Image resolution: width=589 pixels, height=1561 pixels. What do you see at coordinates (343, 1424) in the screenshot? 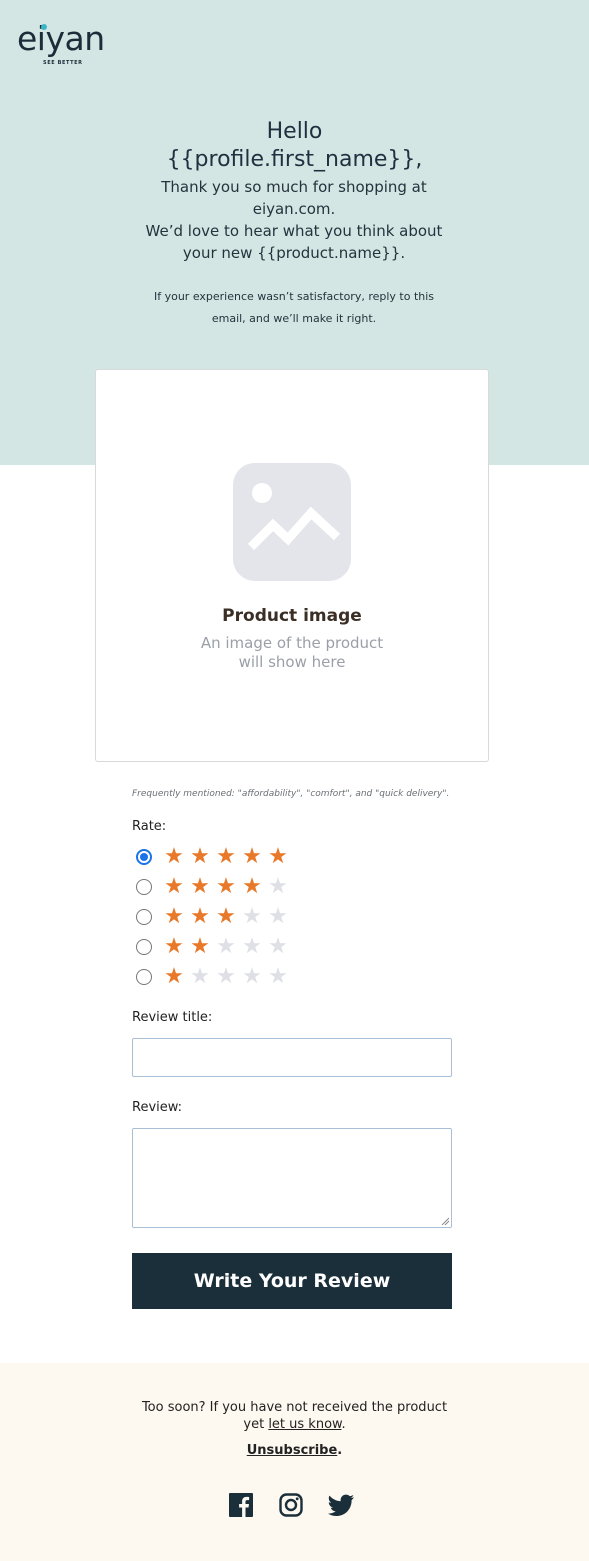
I see `too-soon-period: .` at bounding box center [343, 1424].